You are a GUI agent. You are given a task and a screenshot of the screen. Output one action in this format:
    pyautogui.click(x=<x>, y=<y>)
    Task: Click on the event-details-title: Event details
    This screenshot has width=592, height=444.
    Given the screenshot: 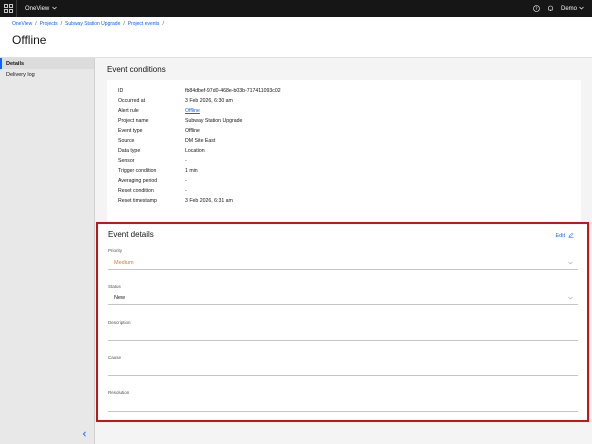 What is the action you would take?
    pyautogui.click(x=131, y=234)
    